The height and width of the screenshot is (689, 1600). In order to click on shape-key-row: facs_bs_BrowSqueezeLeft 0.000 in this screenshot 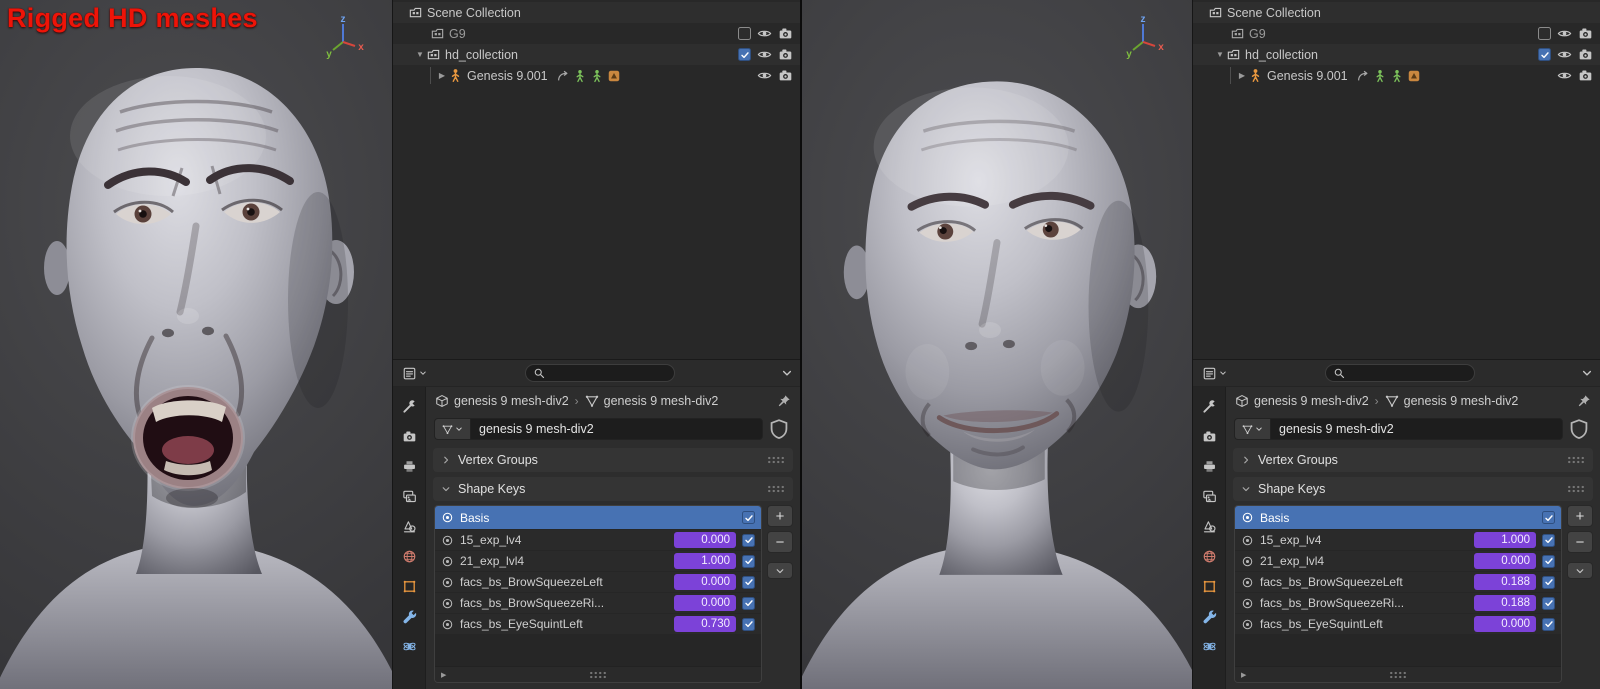, I will do `click(598, 581)`.